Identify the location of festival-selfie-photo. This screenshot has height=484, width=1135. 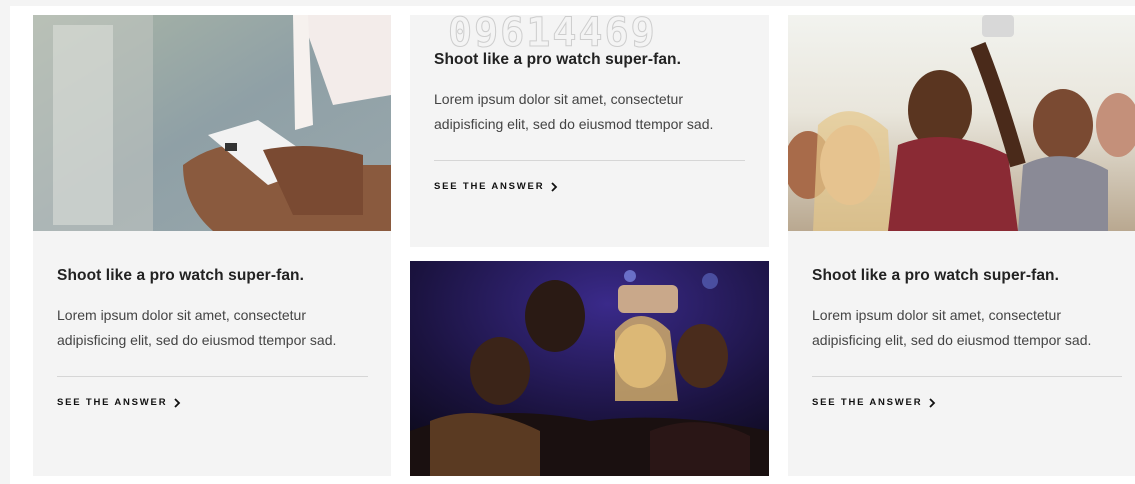
(961, 123).